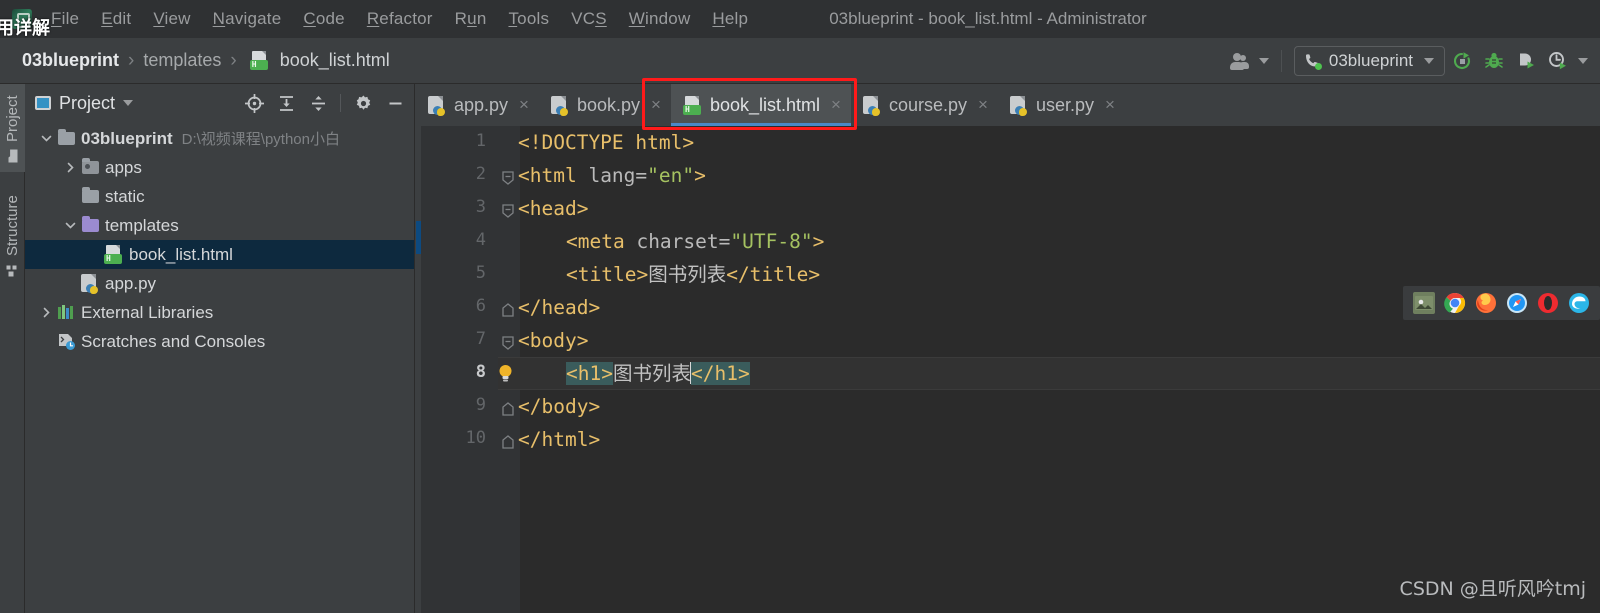 Image resolution: width=1600 pixels, height=613 pixels. Describe the element at coordinates (395, 103) in the screenshot. I see `minimize-icon` at that location.